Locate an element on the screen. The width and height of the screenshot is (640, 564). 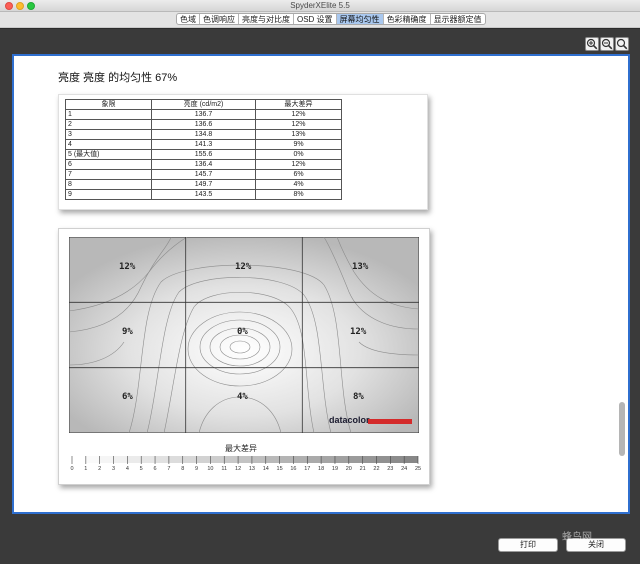
table-cell: 7 is located at coordinates (108, 174).